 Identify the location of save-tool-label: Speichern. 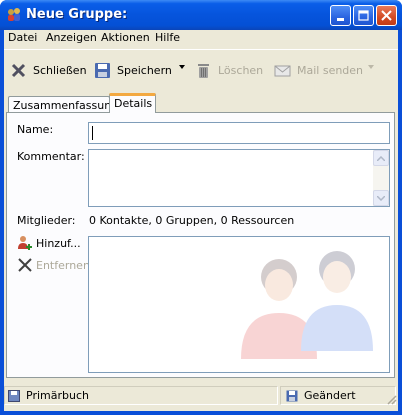
(144, 70).